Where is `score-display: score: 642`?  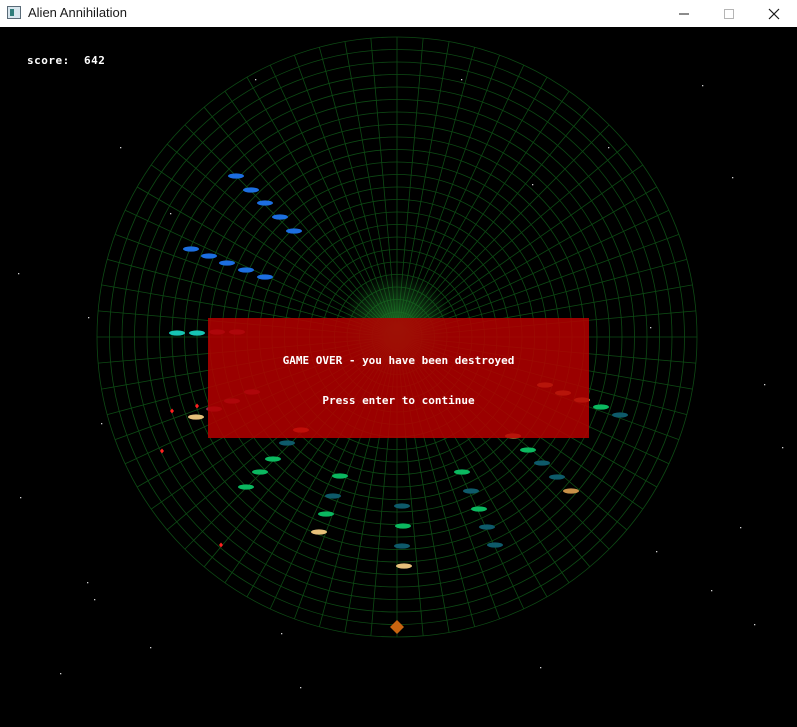
score-display: score: 642 is located at coordinates (66, 60).